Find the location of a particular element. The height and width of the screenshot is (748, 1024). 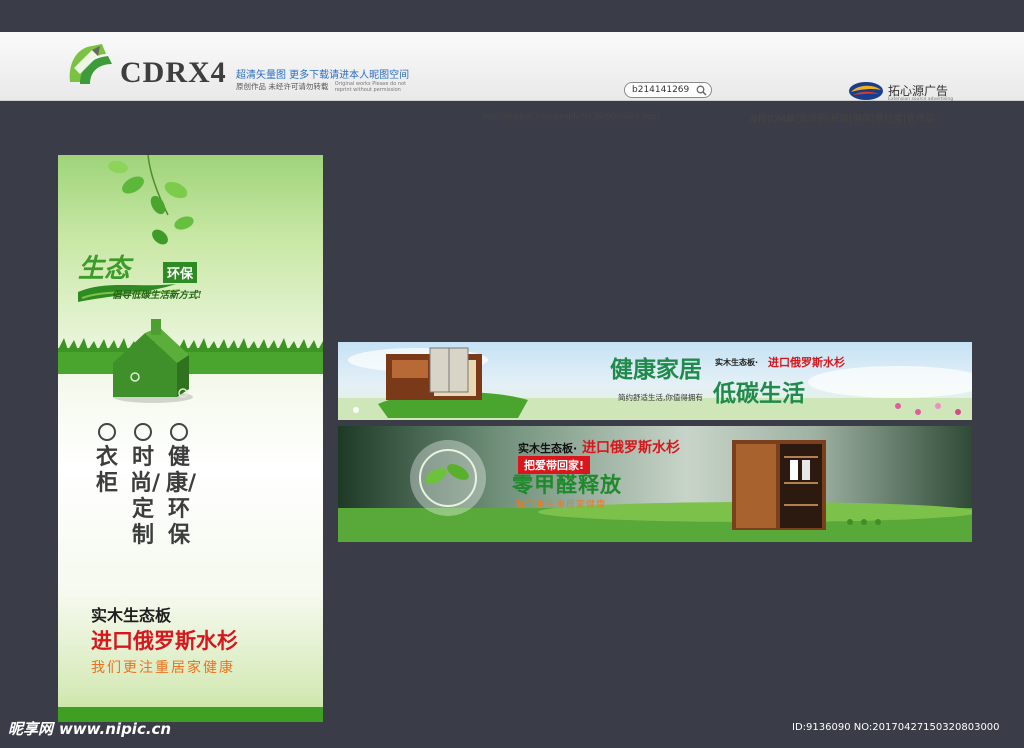

poster-slogan: 我们更注重居家健康 is located at coordinates (163, 668).